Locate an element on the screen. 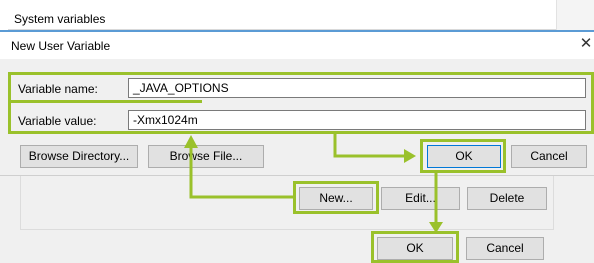  arrow-to-fields is located at coordinates (241, 172).